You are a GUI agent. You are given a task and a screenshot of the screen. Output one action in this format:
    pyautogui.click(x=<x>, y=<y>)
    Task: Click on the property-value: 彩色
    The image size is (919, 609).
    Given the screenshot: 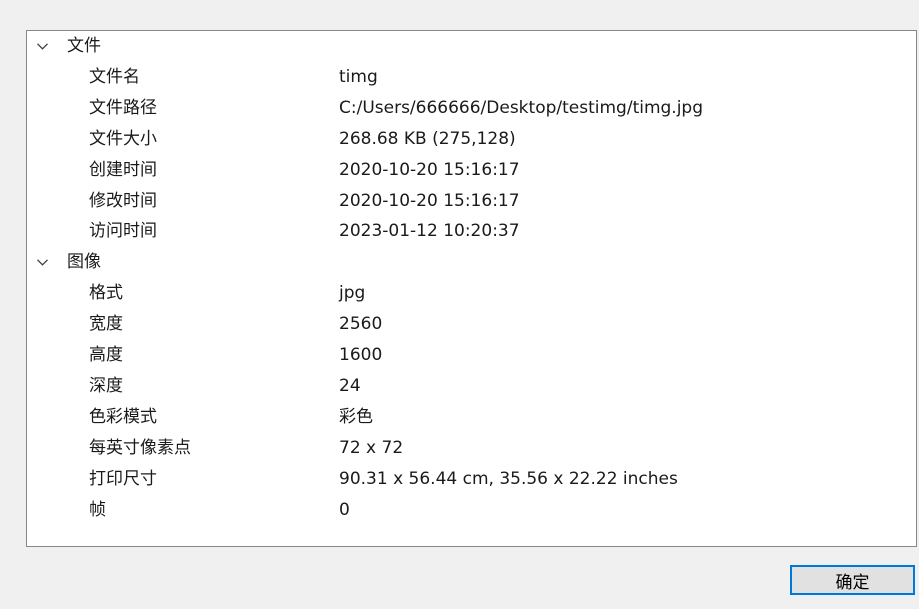 What is the action you would take?
    pyautogui.click(x=356, y=416)
    